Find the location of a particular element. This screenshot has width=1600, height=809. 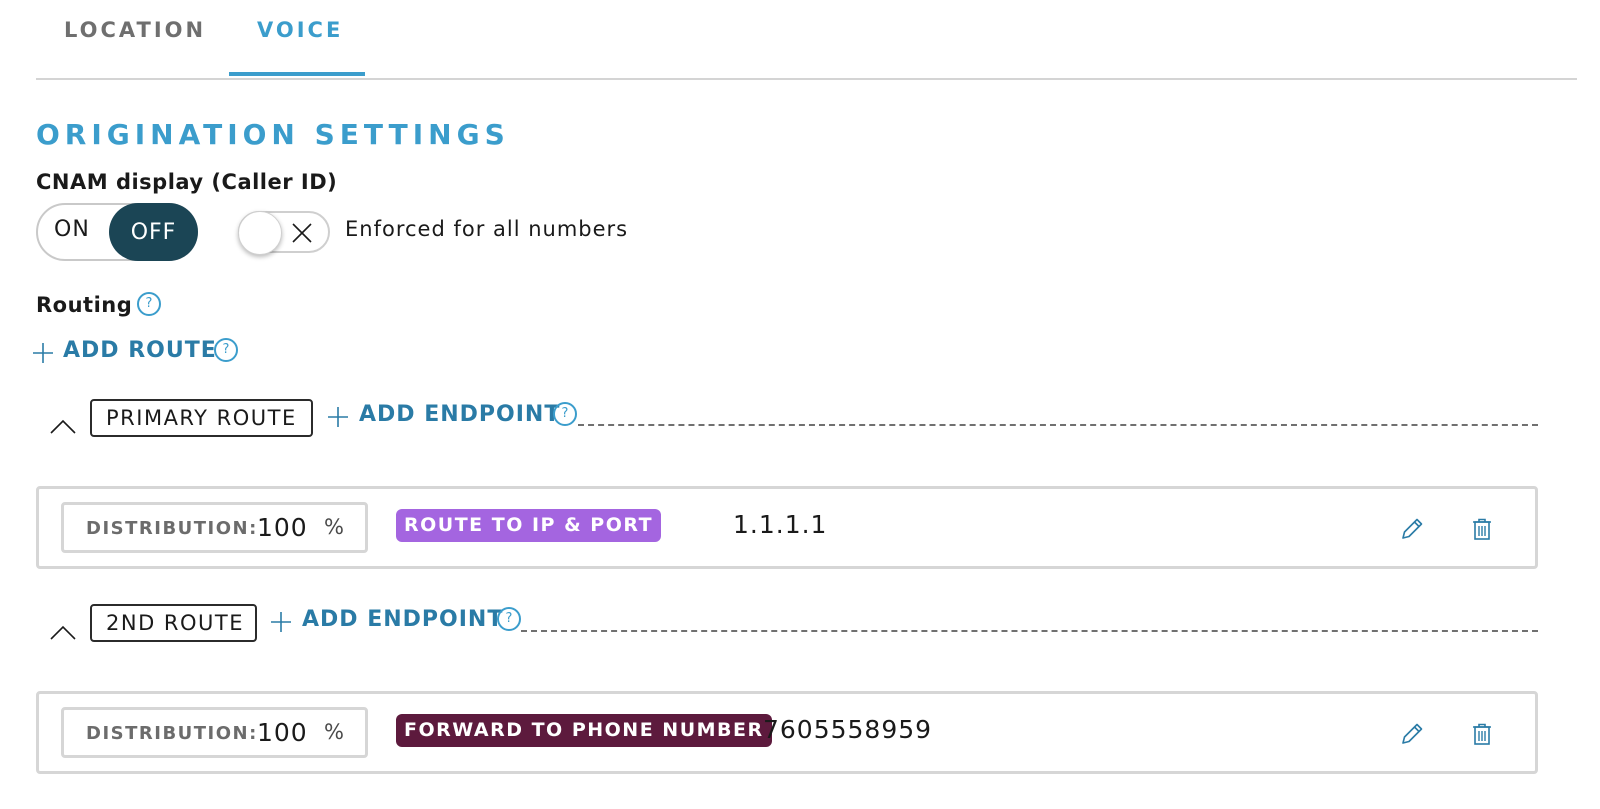

enforce-label: Enforced for all numbers is located at coordinates (487, 229).